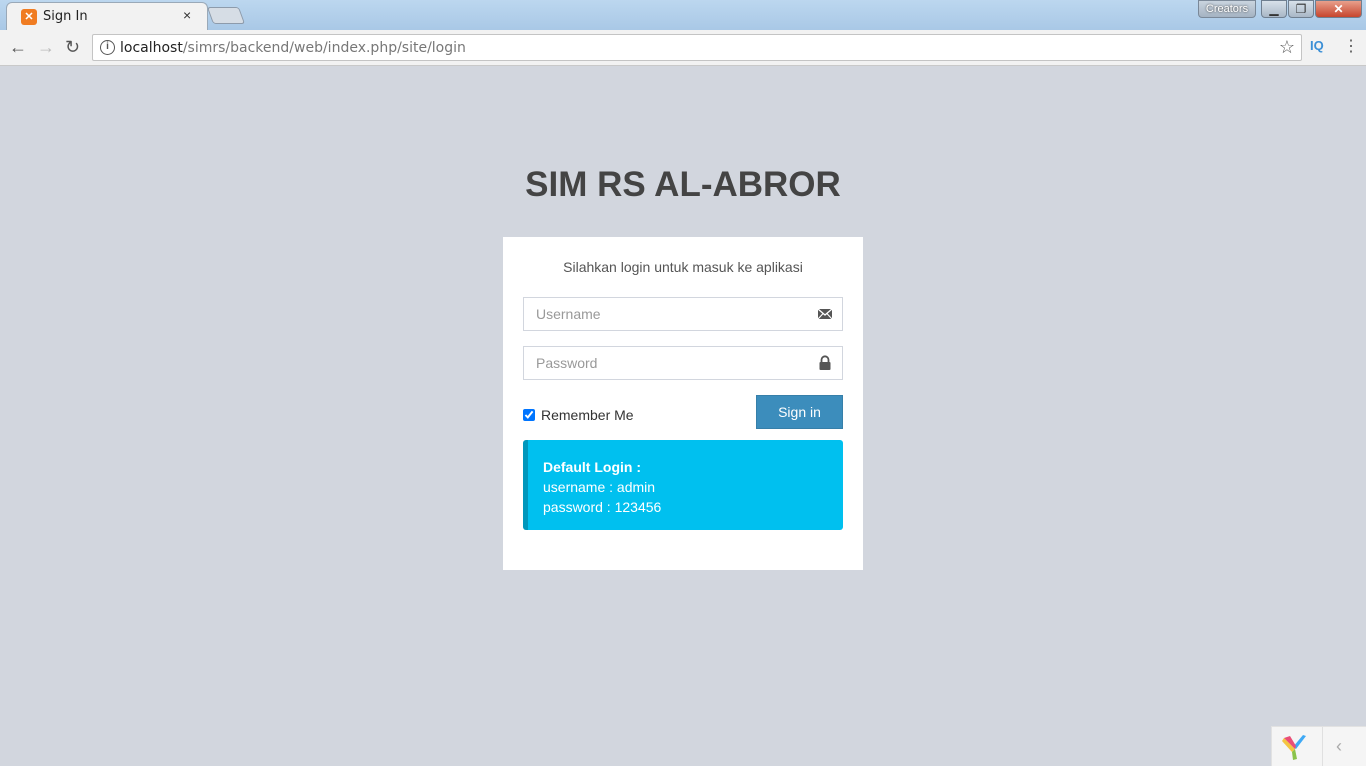  I want to click on tab-title: Sign In, so click(65, 16).